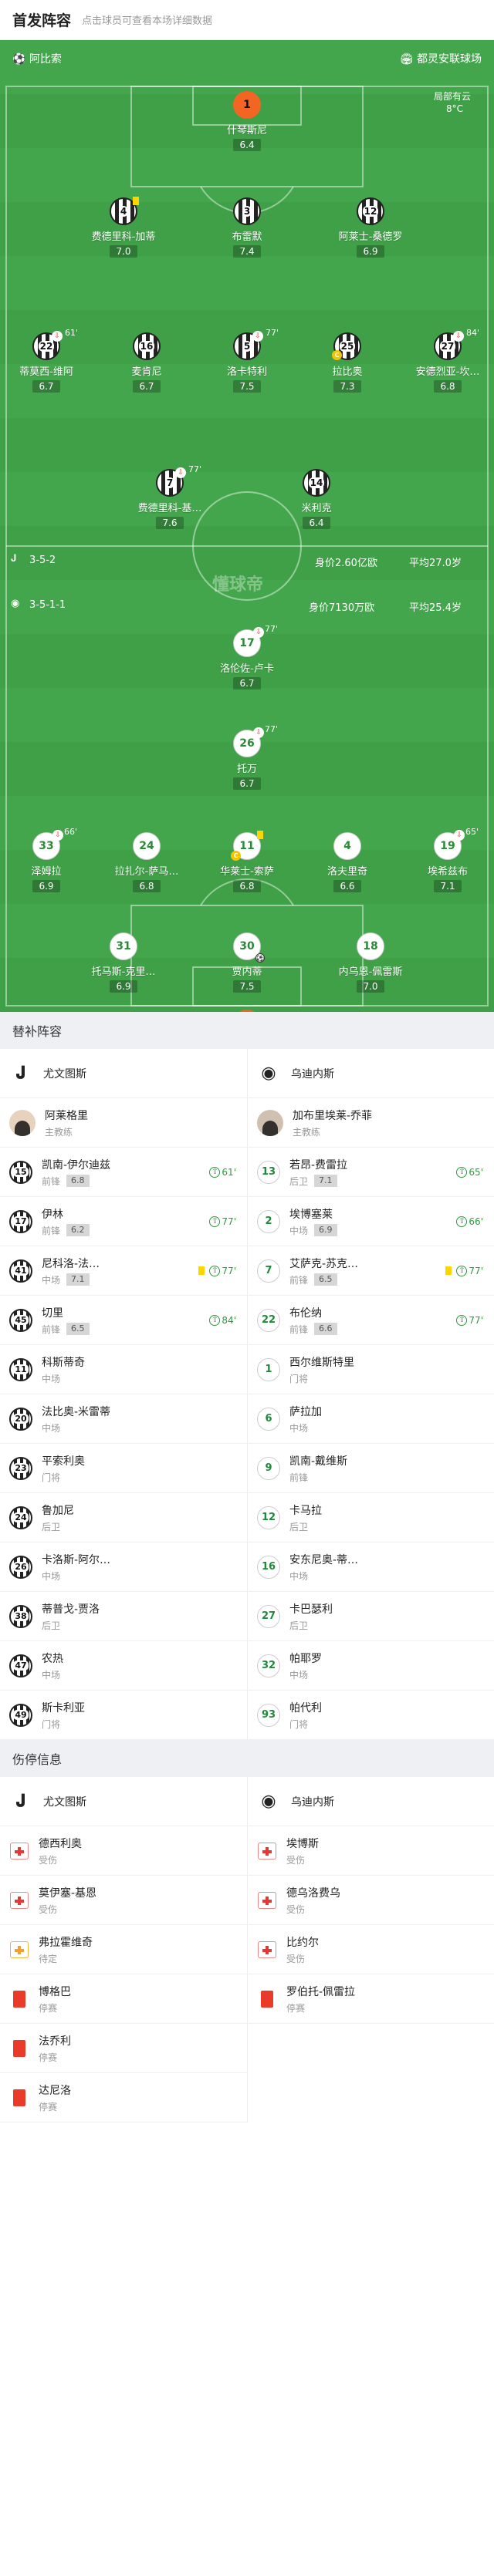  What do you see at coordinates (246, 131) in the screenshot?
I see `player-name: 什琴斯尼` at bounding box center [246, 131].